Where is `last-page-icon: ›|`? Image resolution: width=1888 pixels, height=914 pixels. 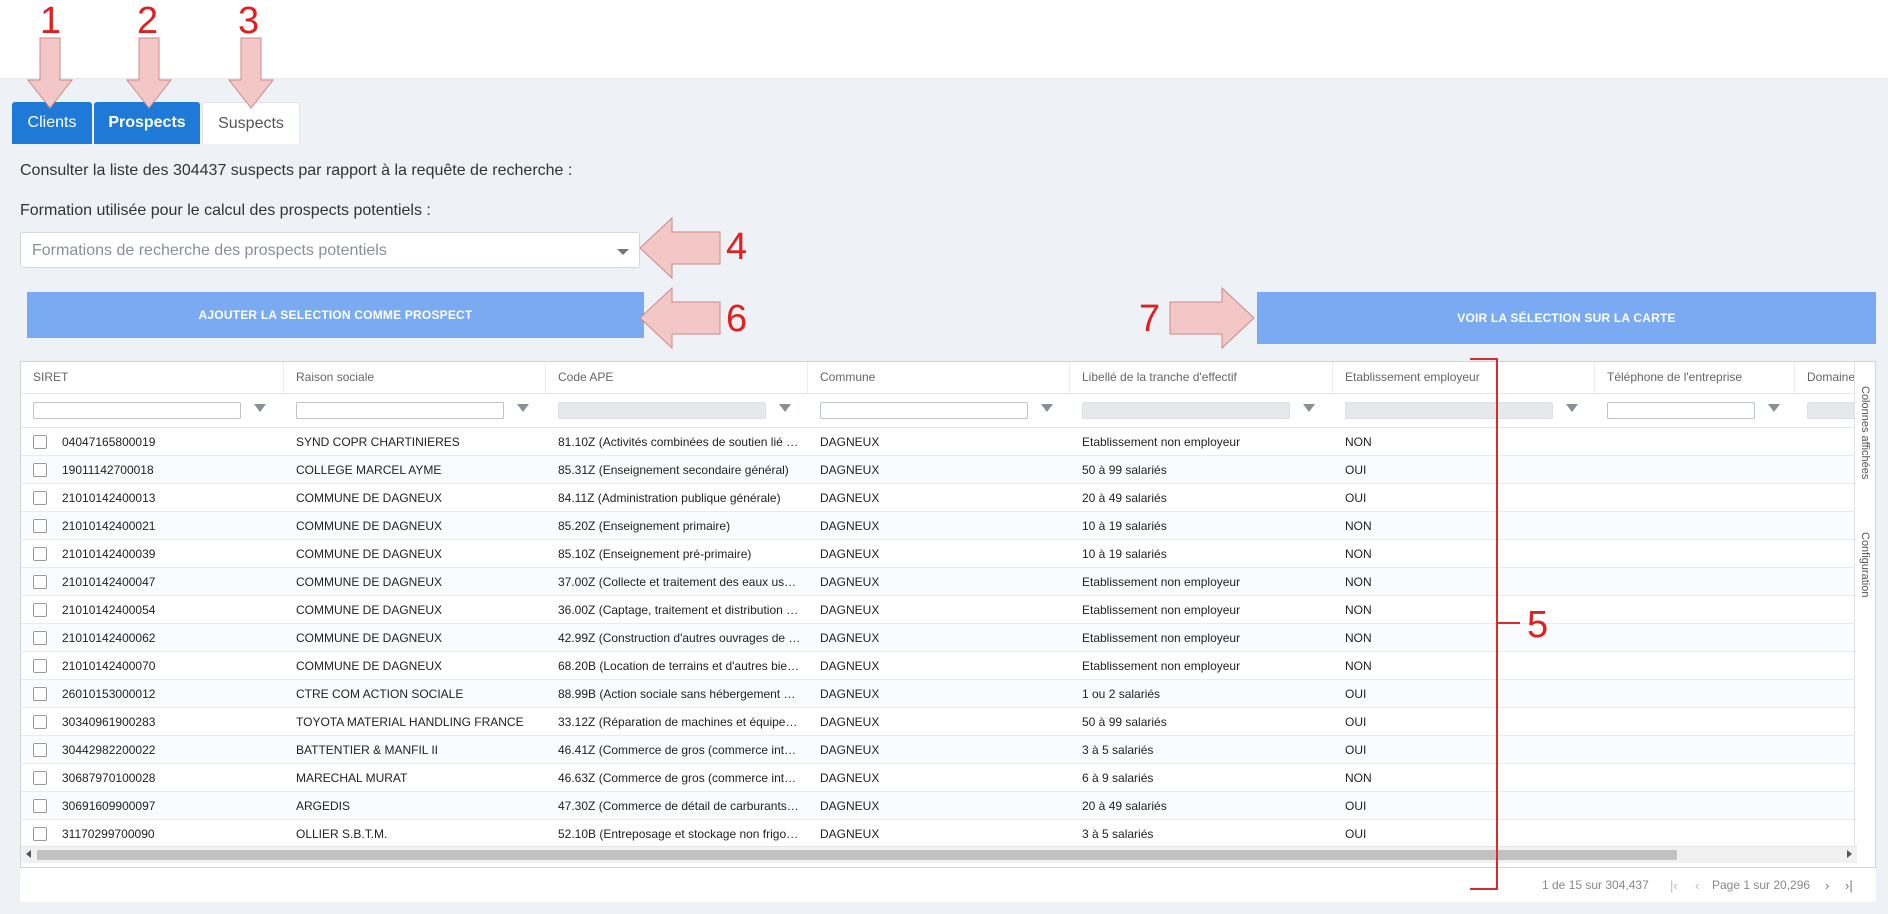 last-page-icon: ›| is located at coordinates (1849, 885).